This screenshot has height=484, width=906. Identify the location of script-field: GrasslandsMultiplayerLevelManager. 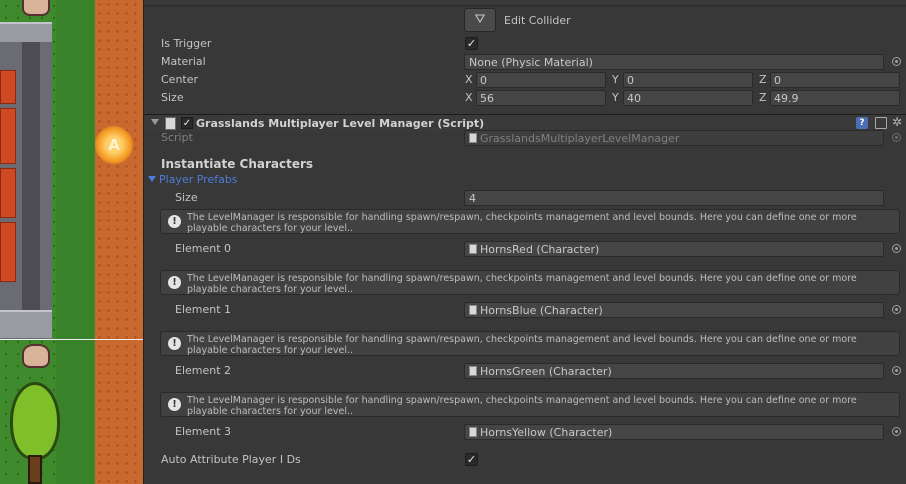
(674, 138).